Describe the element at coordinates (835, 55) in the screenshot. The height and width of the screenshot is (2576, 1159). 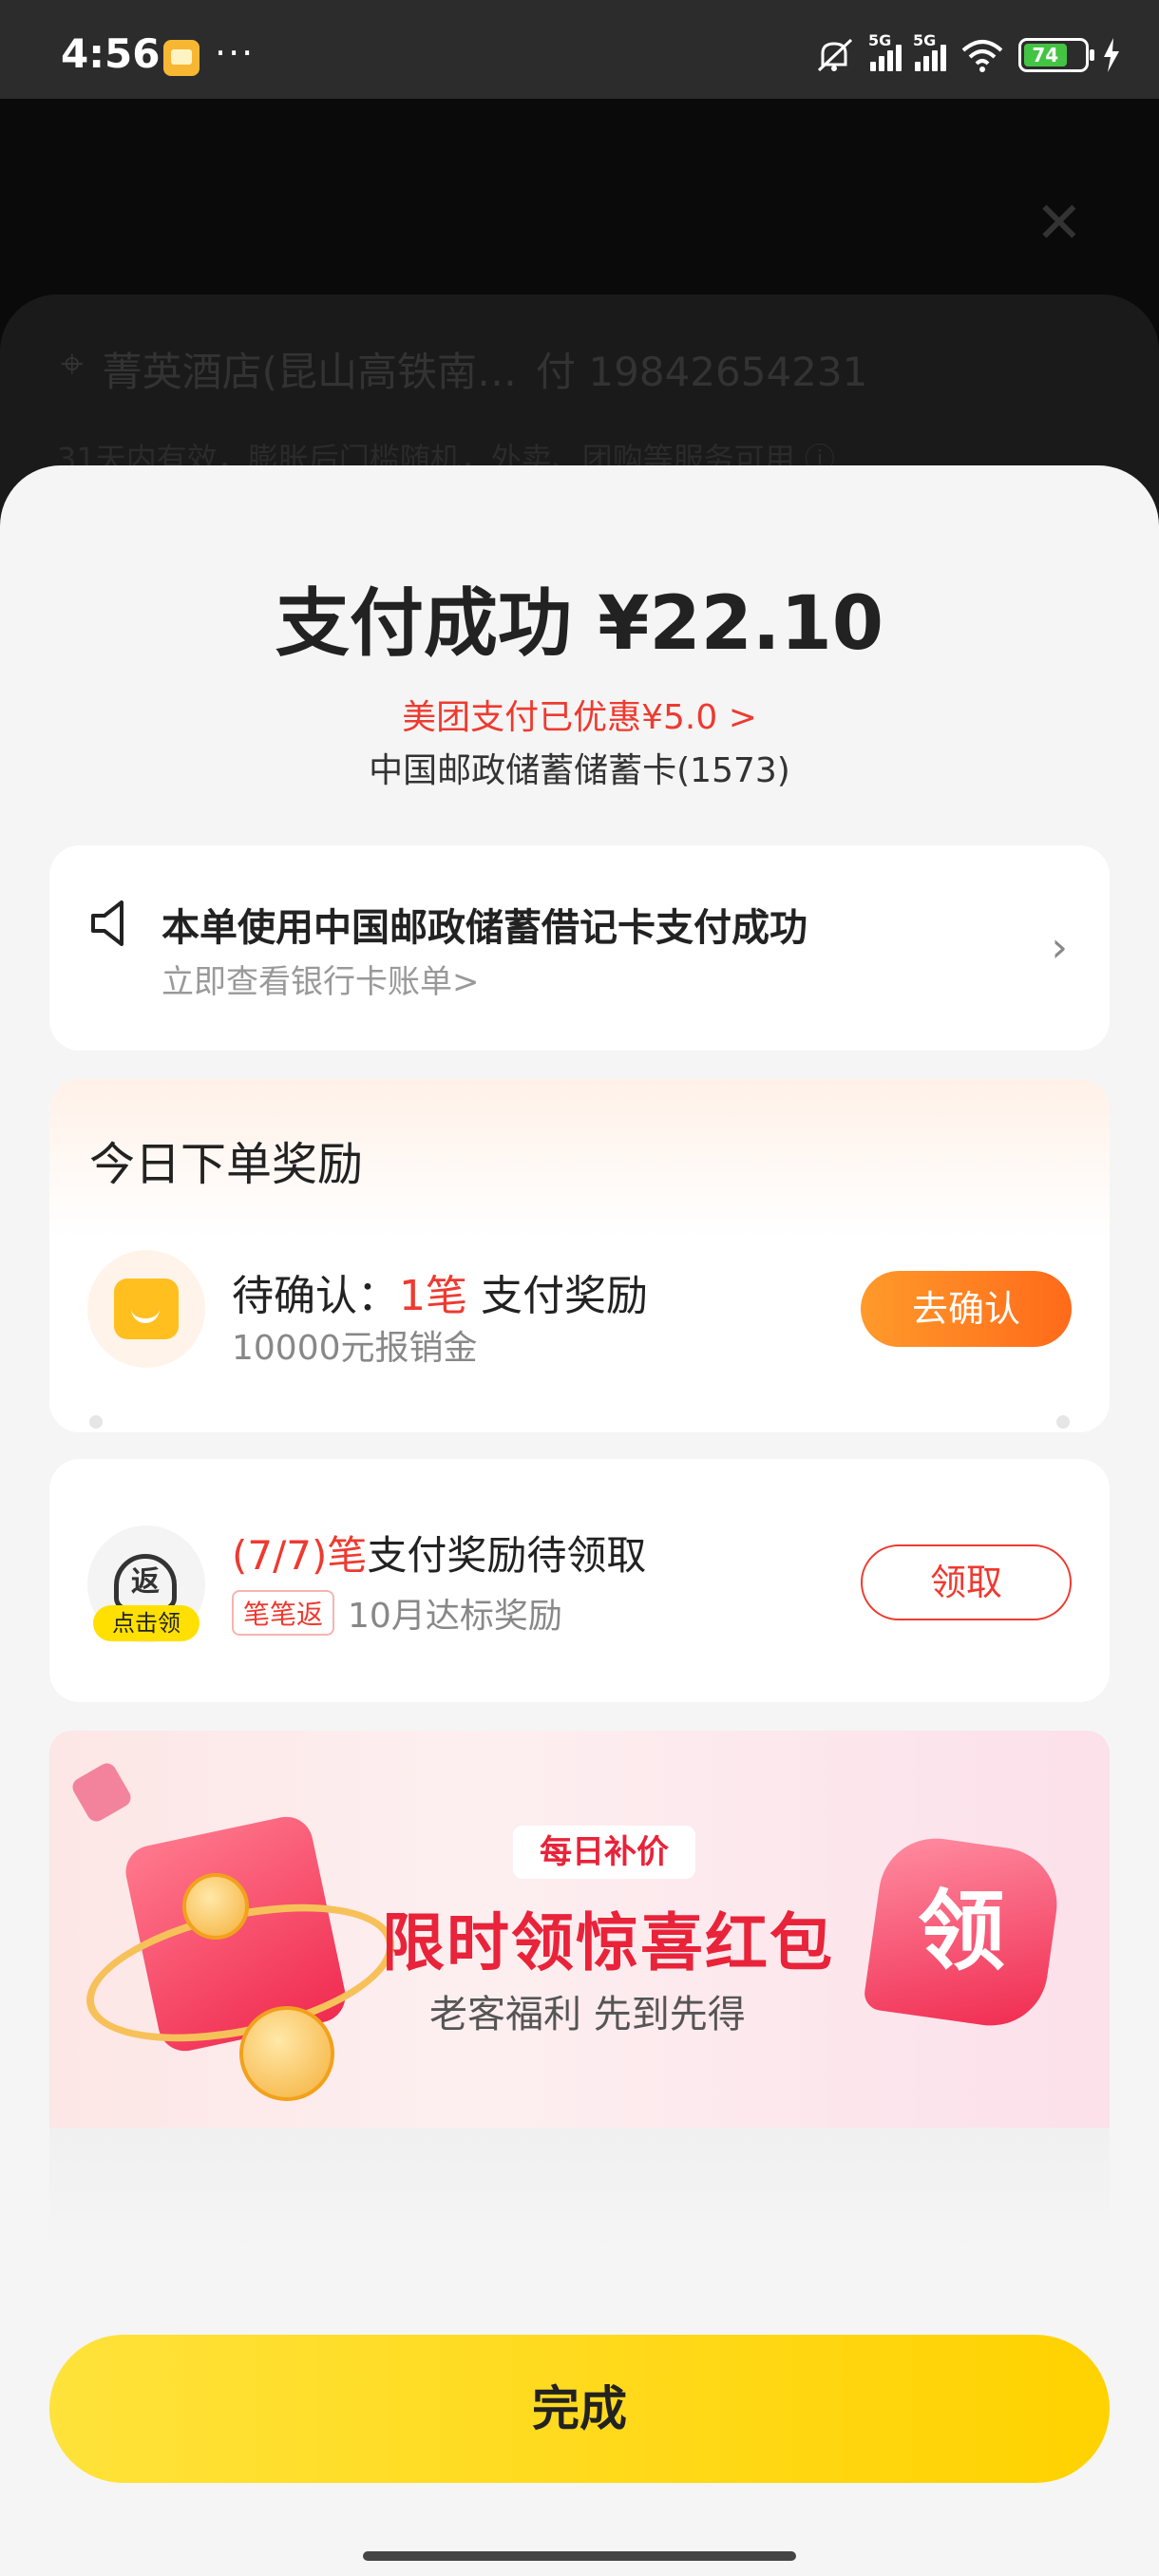
I see `mute-icon` at that location.